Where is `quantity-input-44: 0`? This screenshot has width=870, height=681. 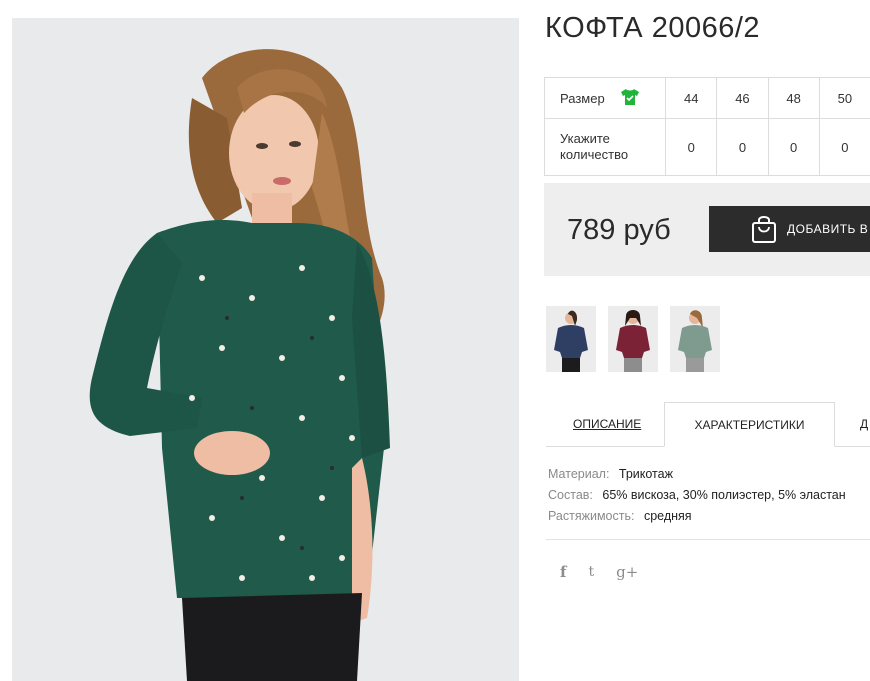
quantity-input-44: 0 is located at coordinates (691, 147).